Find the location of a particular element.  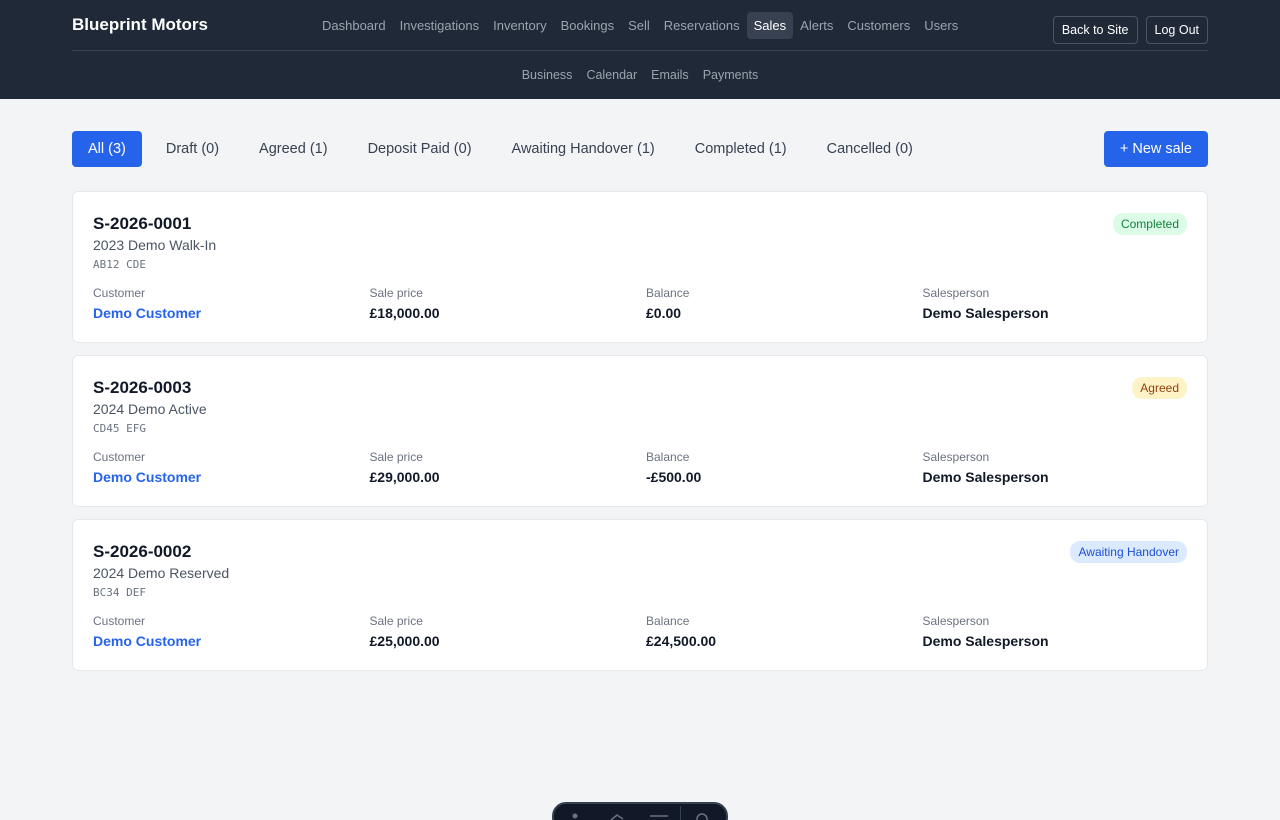

subnav-calendar: Calendar is located at coordinates (611, 75).